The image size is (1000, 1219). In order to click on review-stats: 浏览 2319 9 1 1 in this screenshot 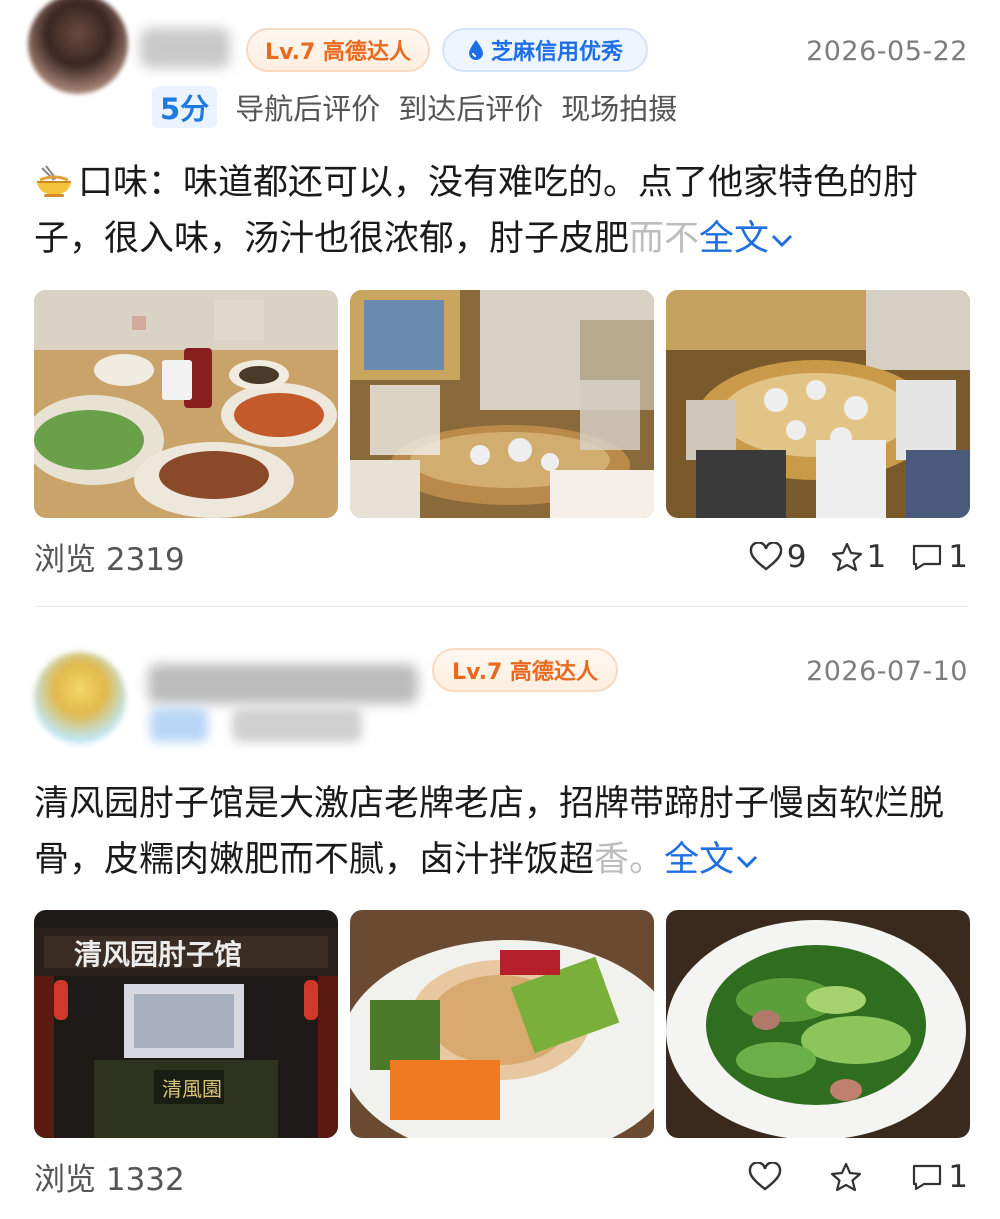, I will do `click(501, 556)`.